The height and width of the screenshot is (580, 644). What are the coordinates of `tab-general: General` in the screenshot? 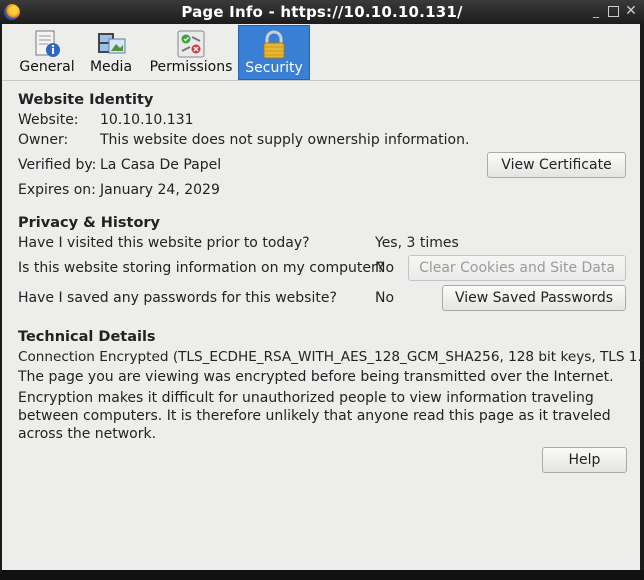 It's located at (47, 52).